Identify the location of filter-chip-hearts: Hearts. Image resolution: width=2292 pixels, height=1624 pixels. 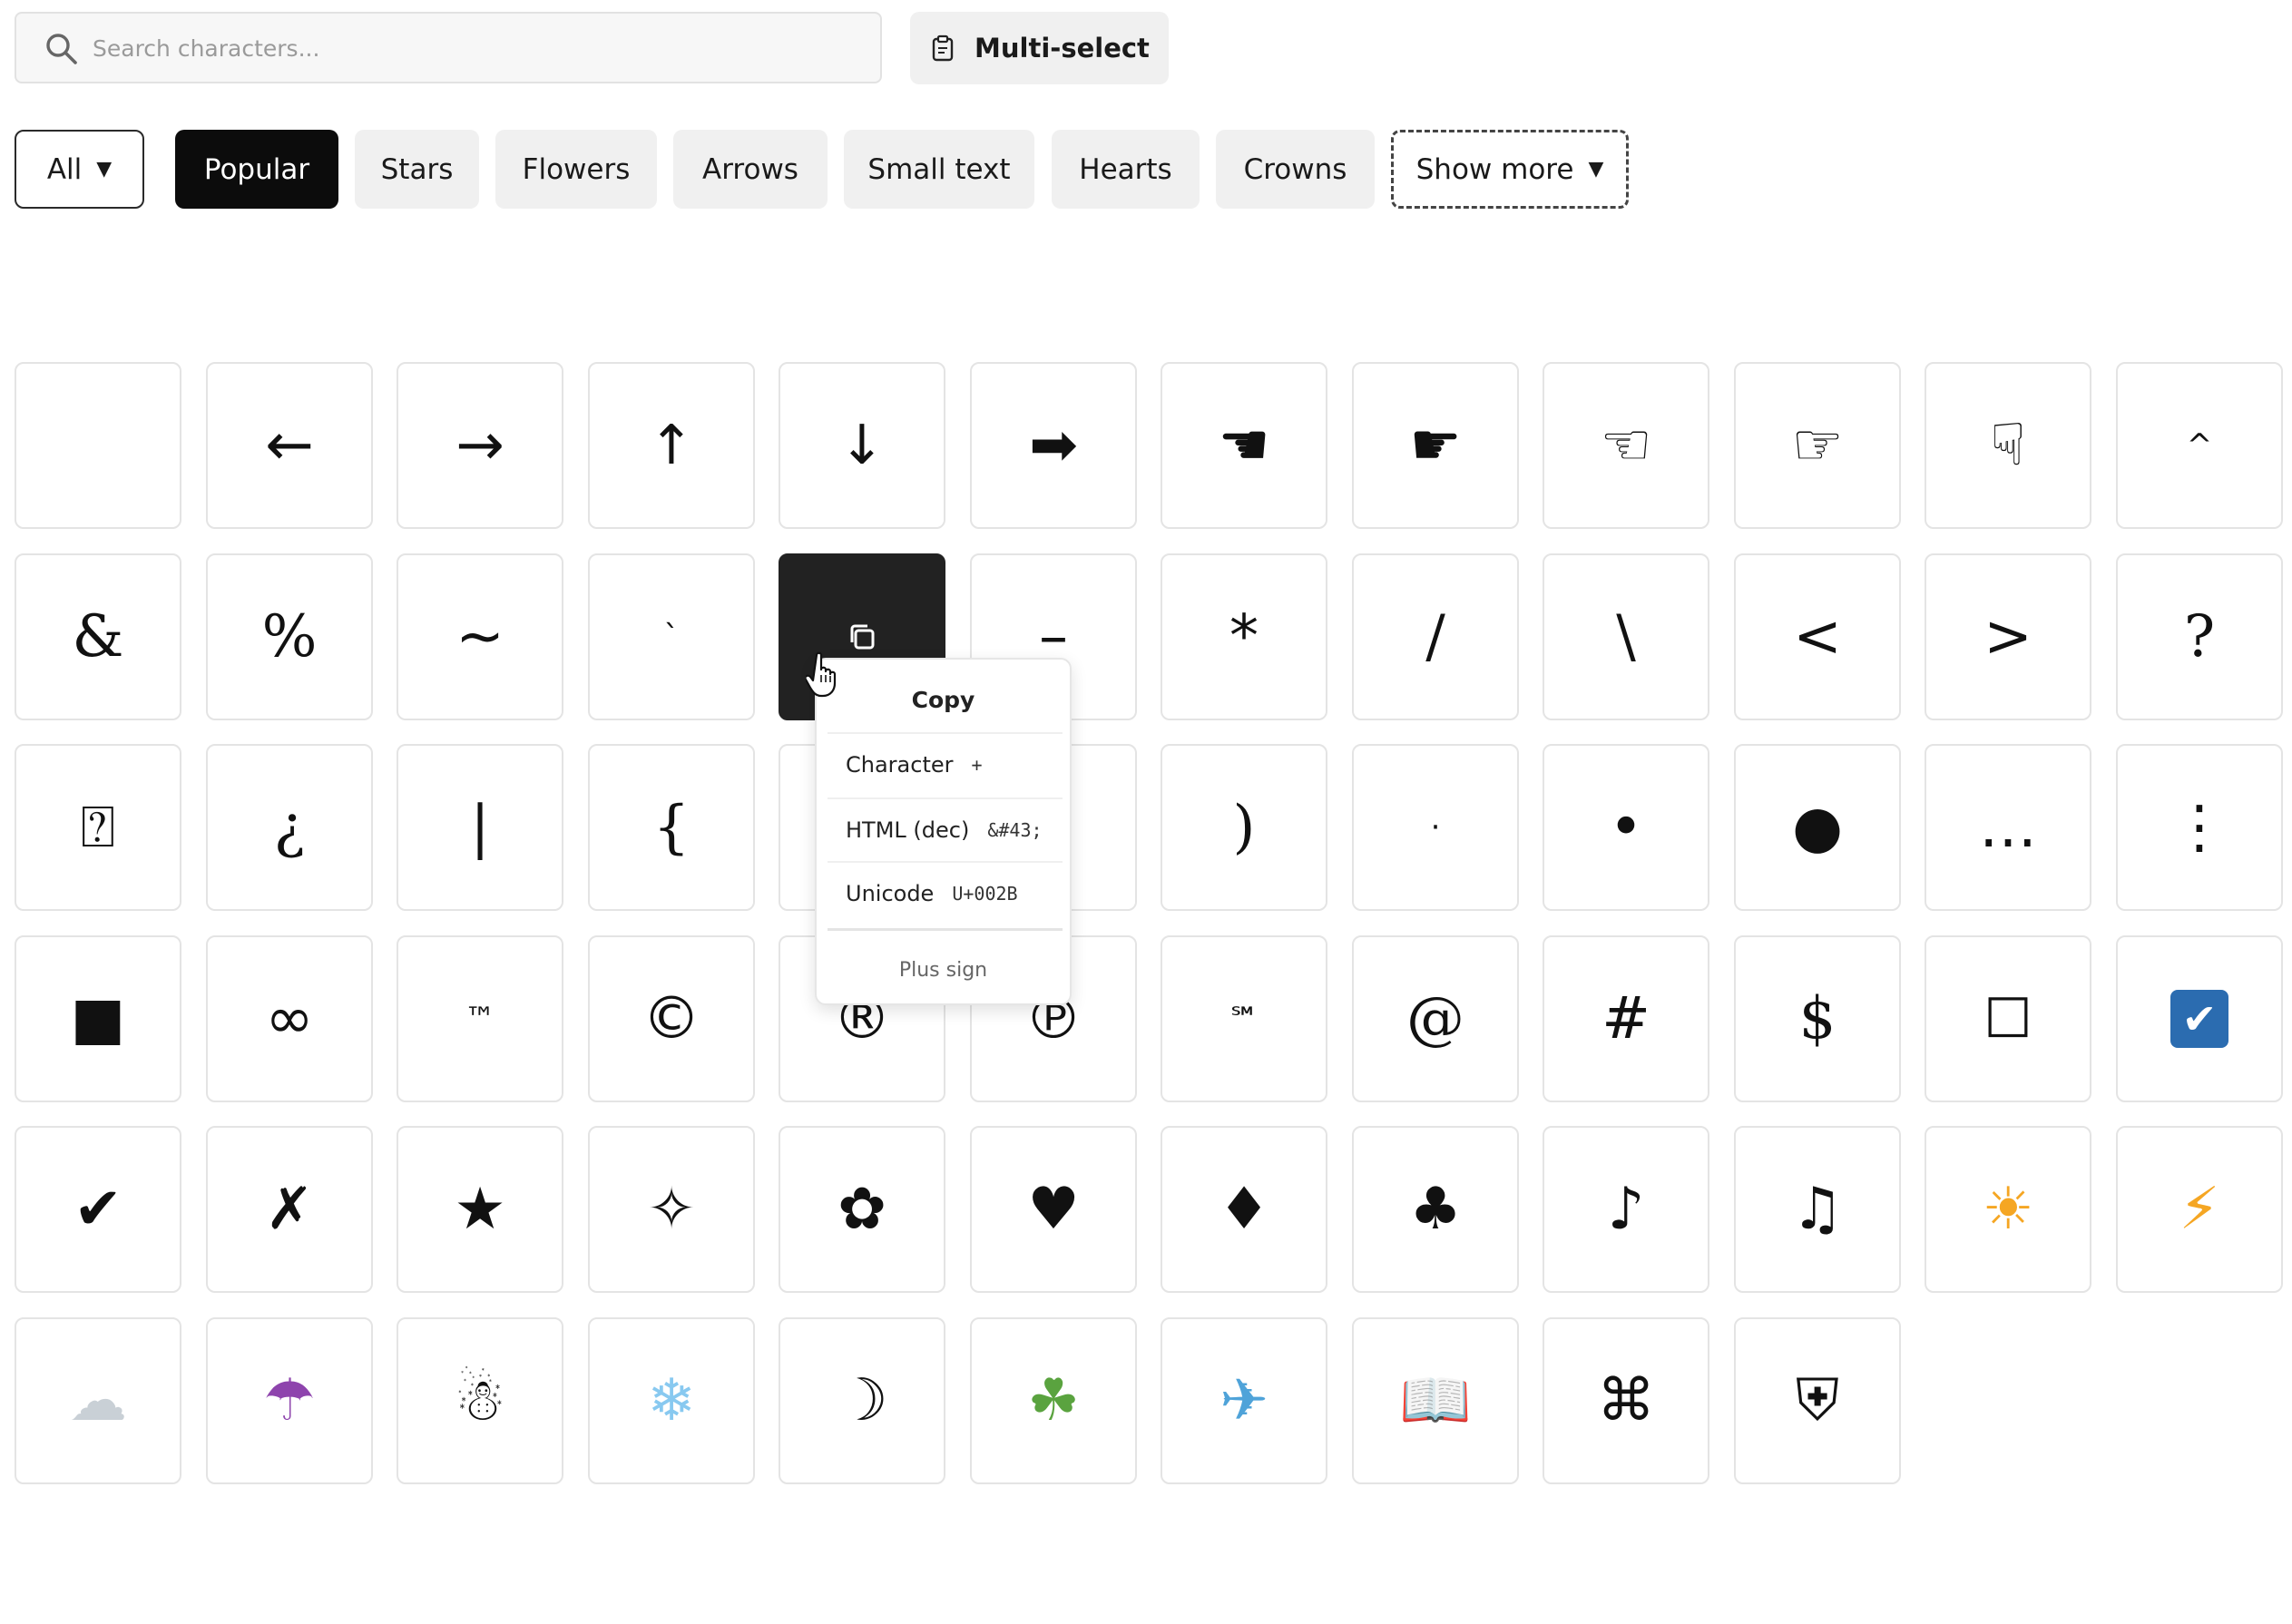
(1126, 169).